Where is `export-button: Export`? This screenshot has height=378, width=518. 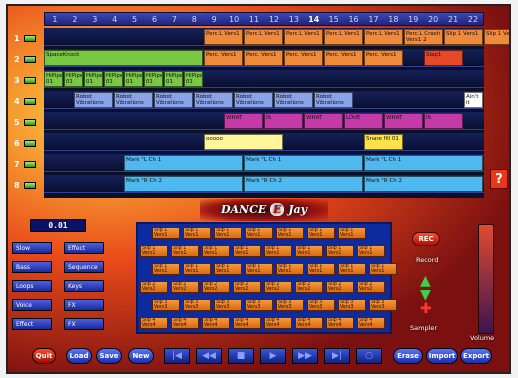 export-button: Export is located at coordinates (476, 356).